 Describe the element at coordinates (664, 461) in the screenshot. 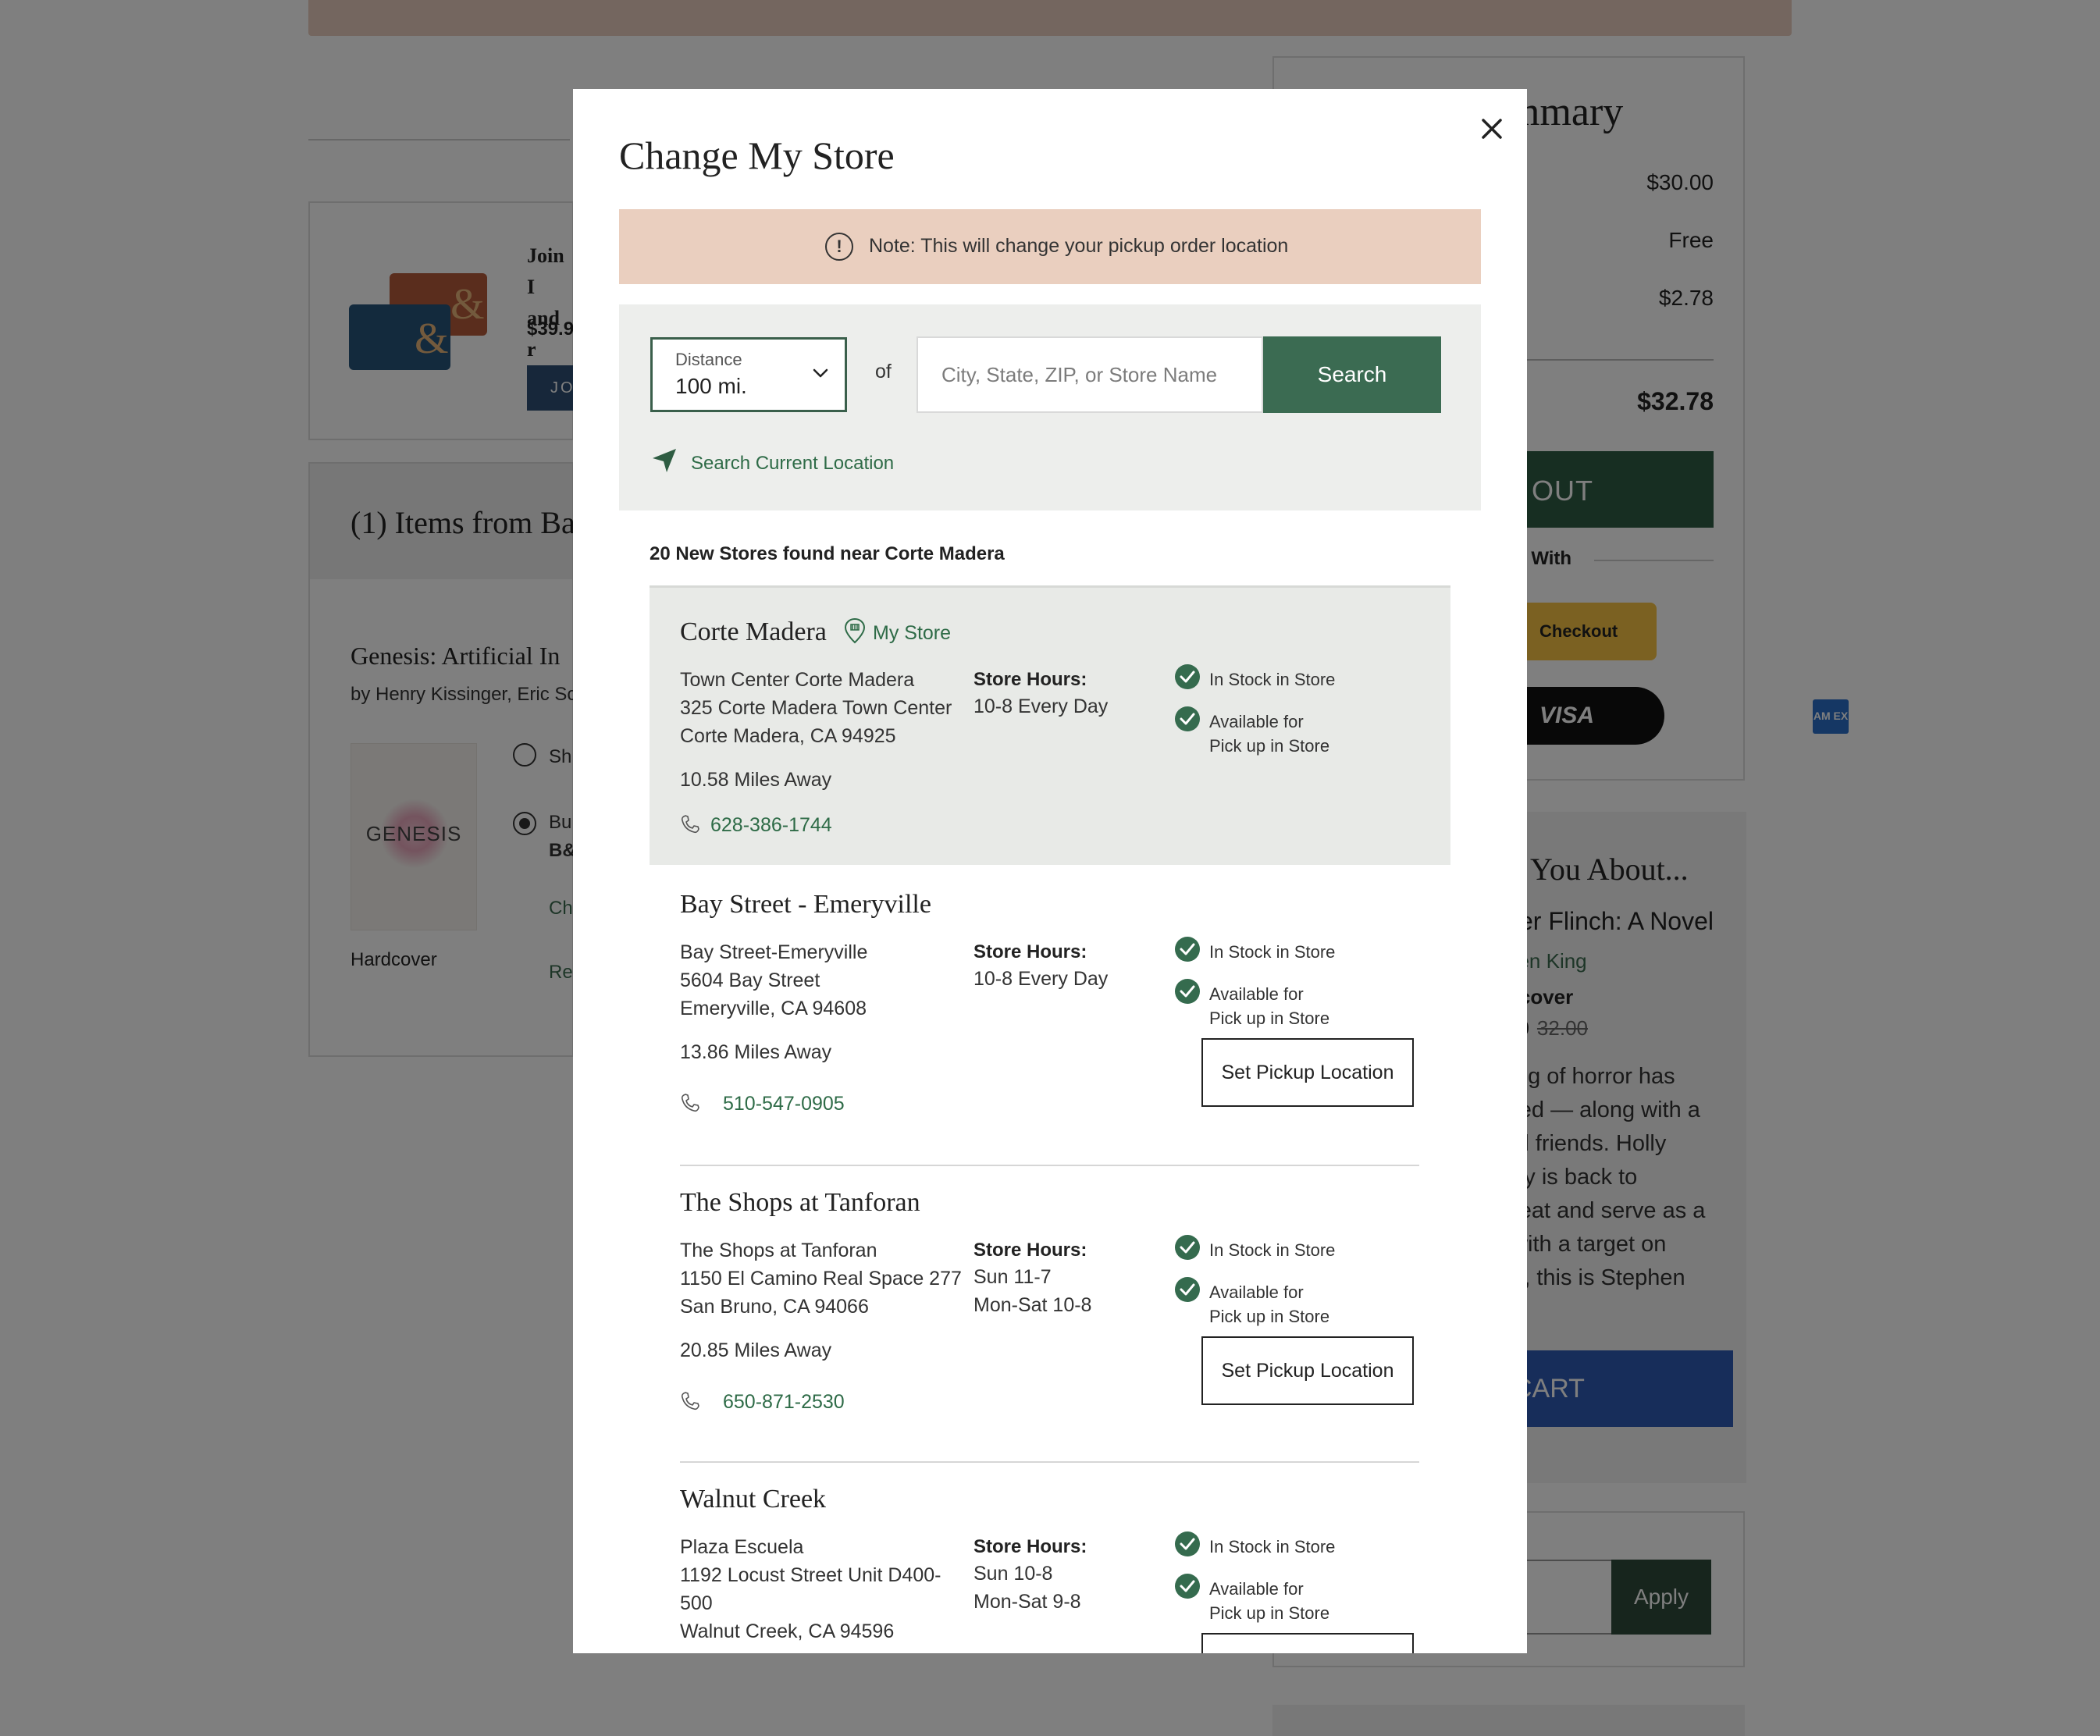

I see `location-arrow-icon` at that location.